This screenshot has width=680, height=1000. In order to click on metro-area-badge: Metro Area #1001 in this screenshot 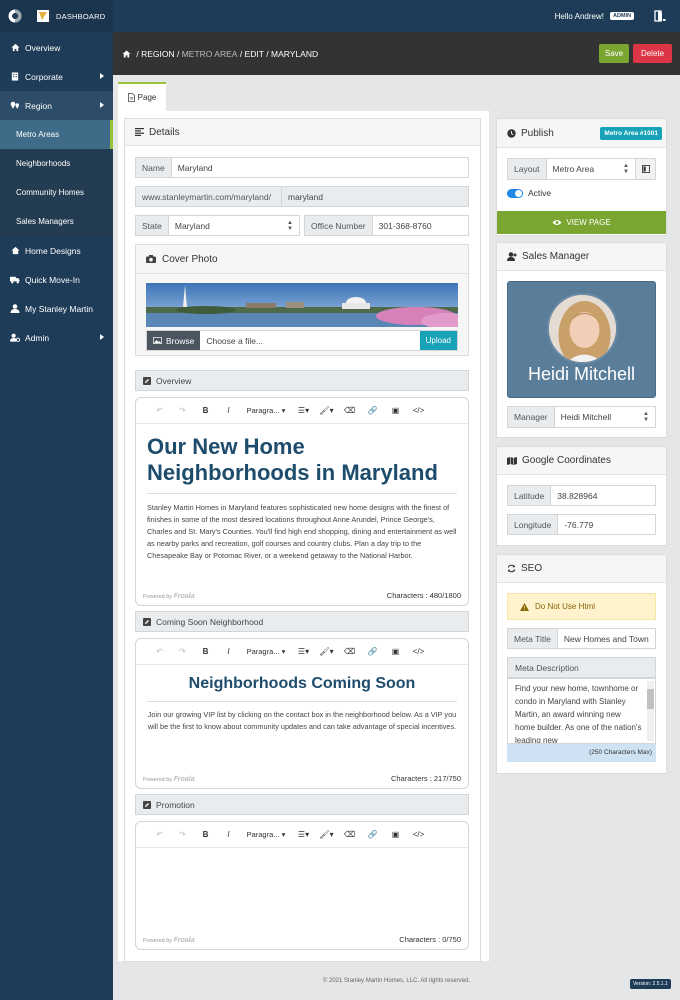, I will do `click(631, 133)`.